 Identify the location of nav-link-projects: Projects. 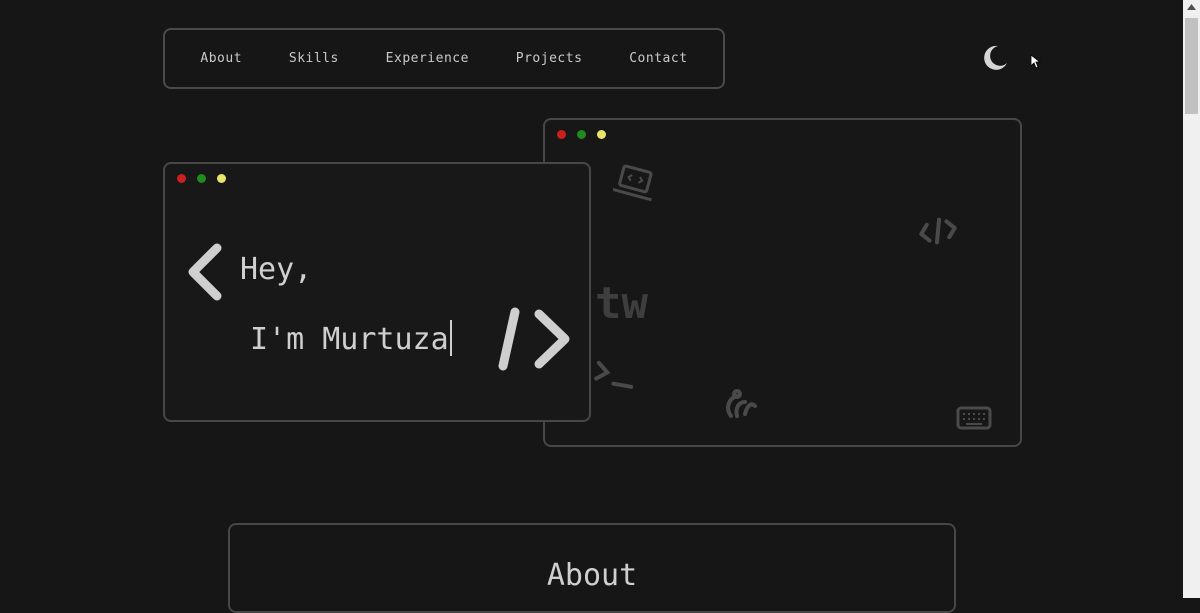
(549, 58).